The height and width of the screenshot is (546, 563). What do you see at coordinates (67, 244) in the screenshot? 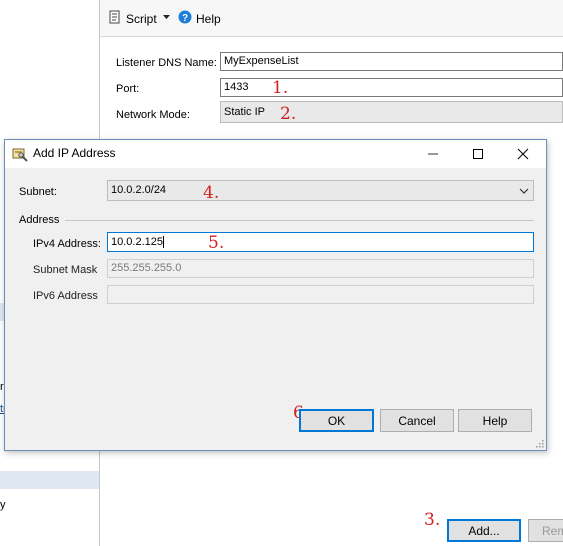
I see `ipv4-label: IPv4 Address:` at bounding box center [67, 244].